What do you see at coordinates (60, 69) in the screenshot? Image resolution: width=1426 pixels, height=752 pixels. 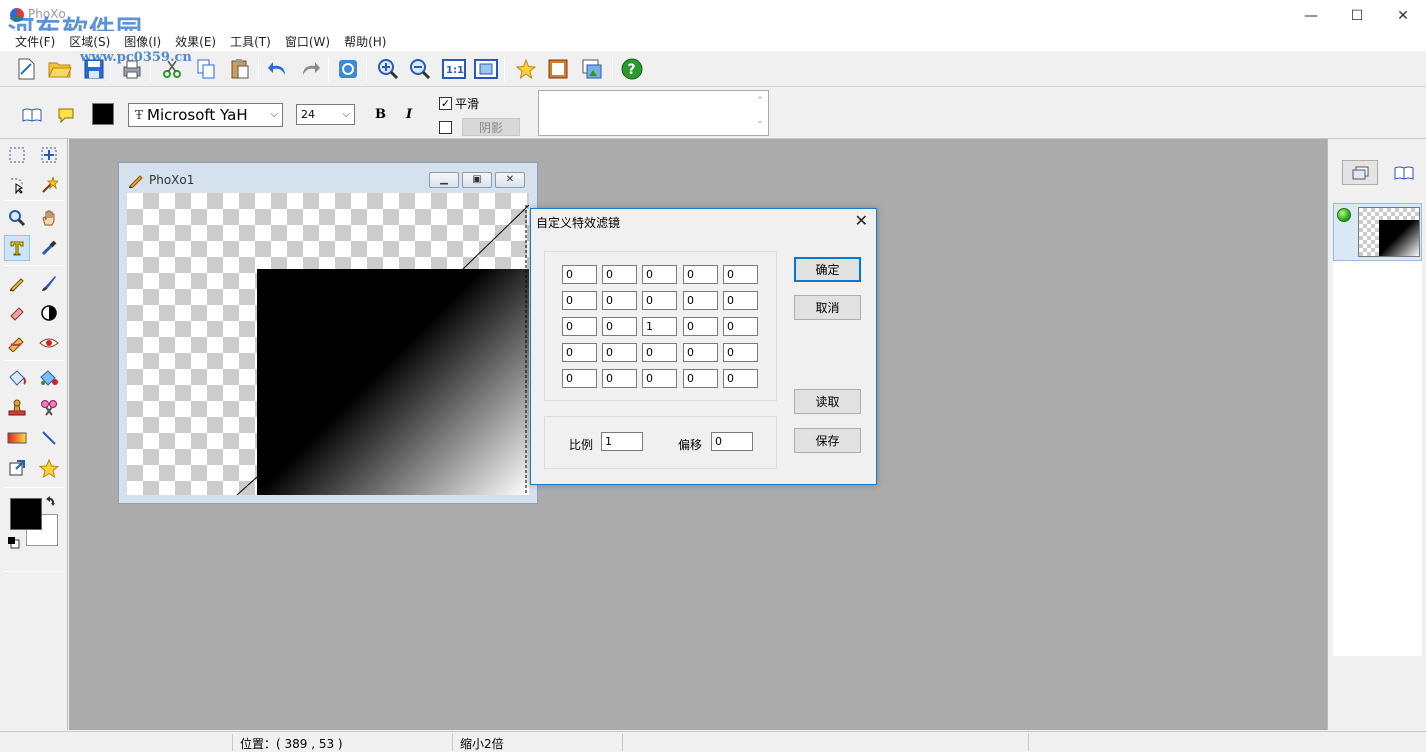 I see `open-folder-icon` at bounding box center [60, 69].